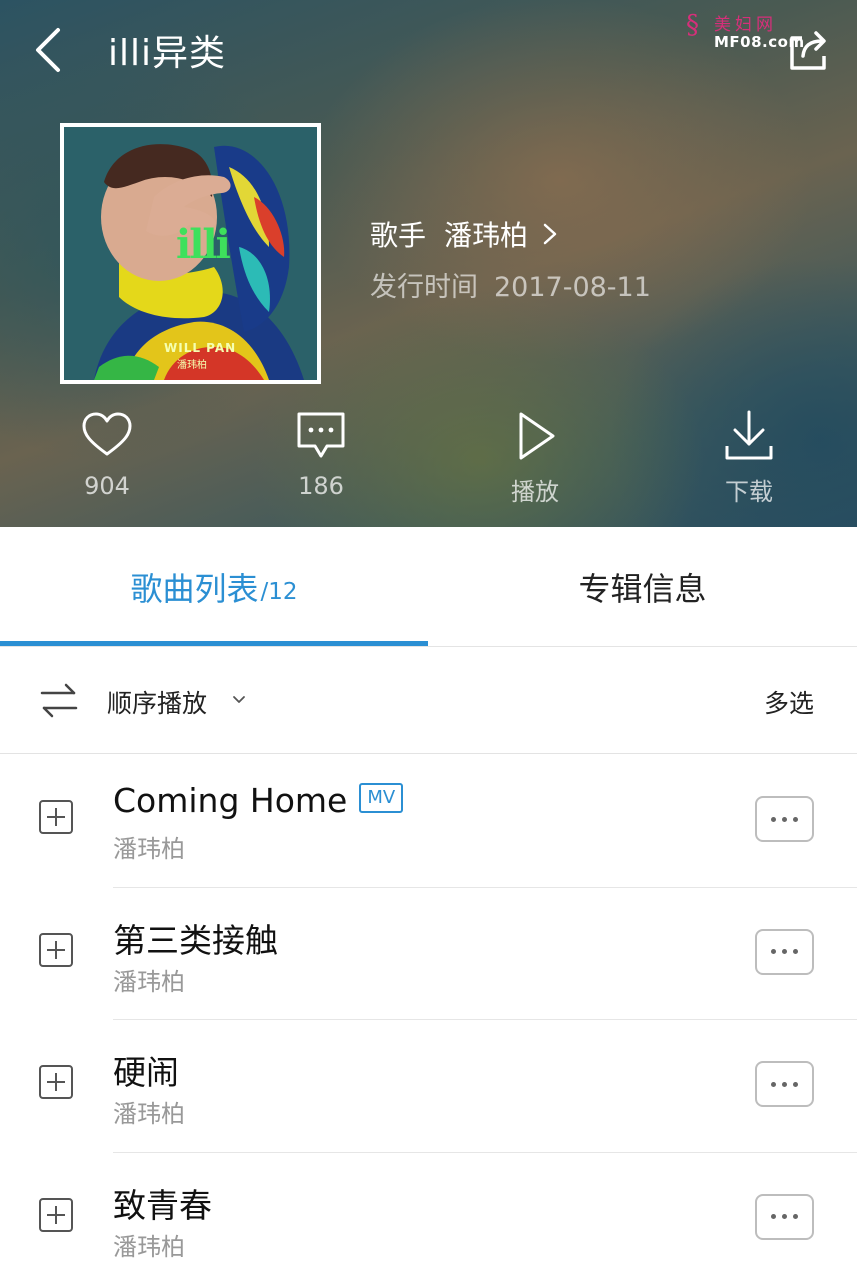 The width and height of the screenshot is (857, 1280). Describe the element at coordinates (230, 800) in the screenshot. I see `song-title: Coming Home` at that location.